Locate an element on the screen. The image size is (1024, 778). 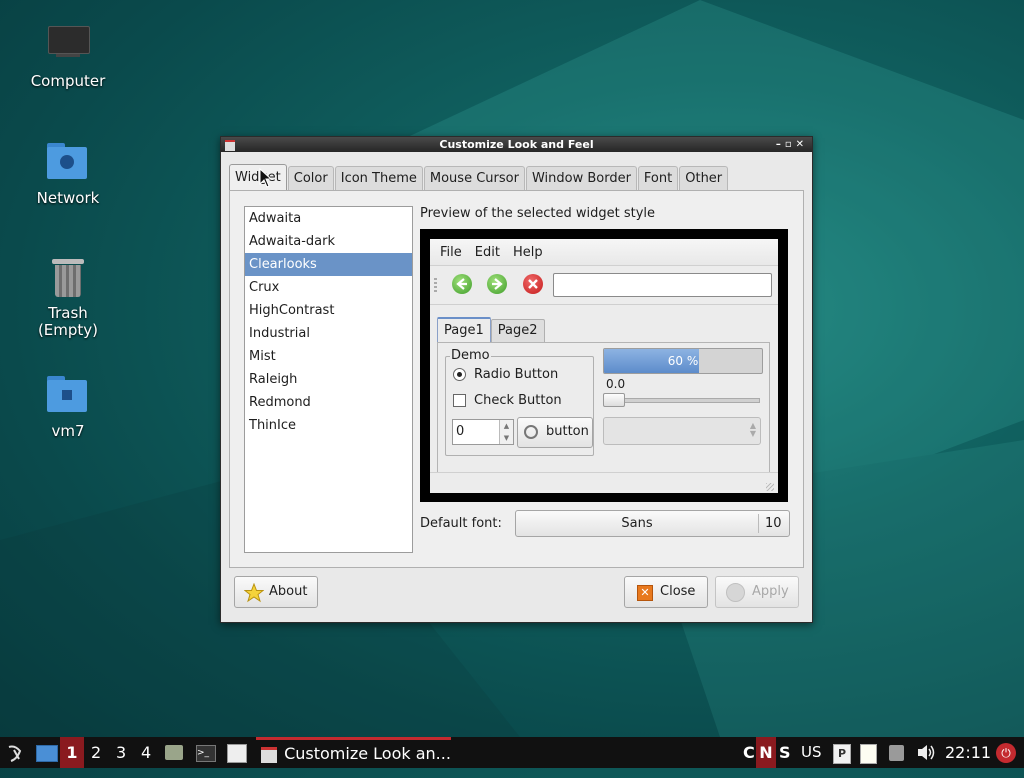
tab-other: Other is located at coordinates (704, 178).